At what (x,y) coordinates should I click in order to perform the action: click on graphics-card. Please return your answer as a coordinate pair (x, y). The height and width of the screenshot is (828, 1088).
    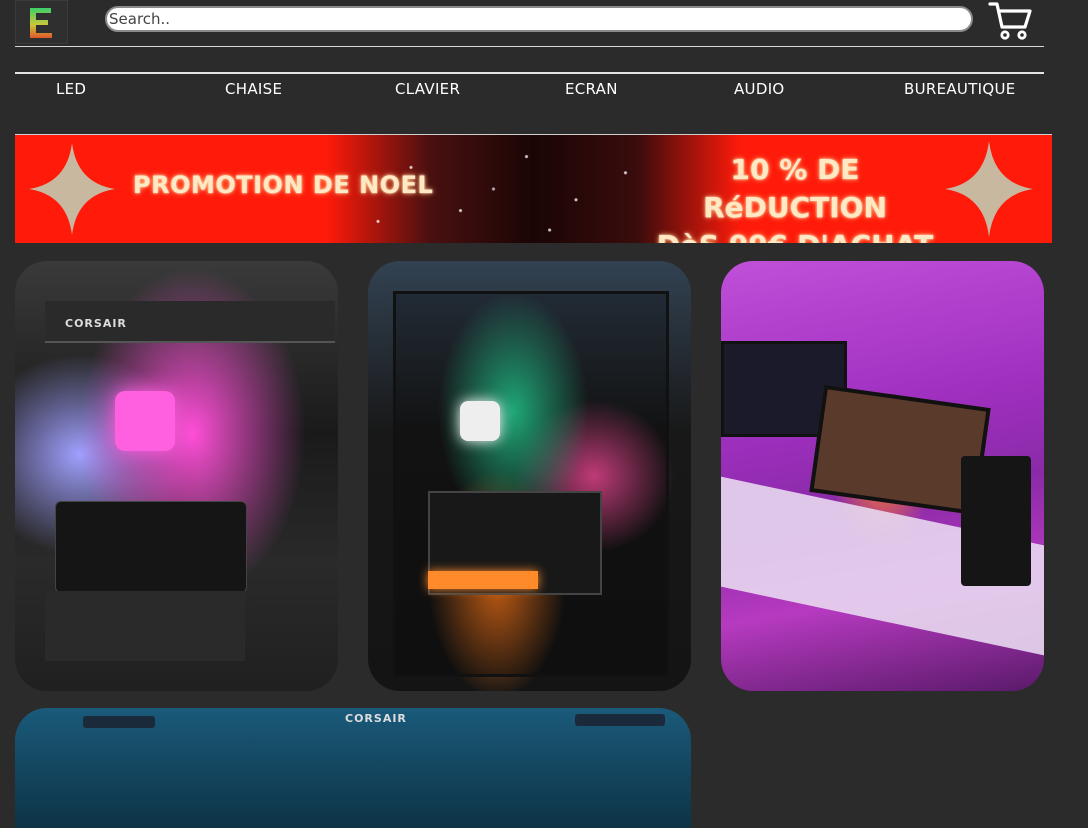
    Looking at the image, I should click on (151, 547).